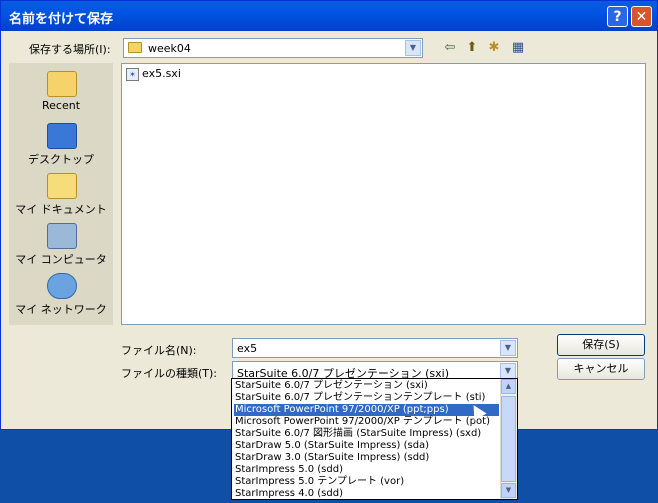 The image size is (658, 503). What do you see at coordinates (61, 19) in the screenshot?
I see `dialog-title: 名前を付けて保存` at bounding box center [61, 19].